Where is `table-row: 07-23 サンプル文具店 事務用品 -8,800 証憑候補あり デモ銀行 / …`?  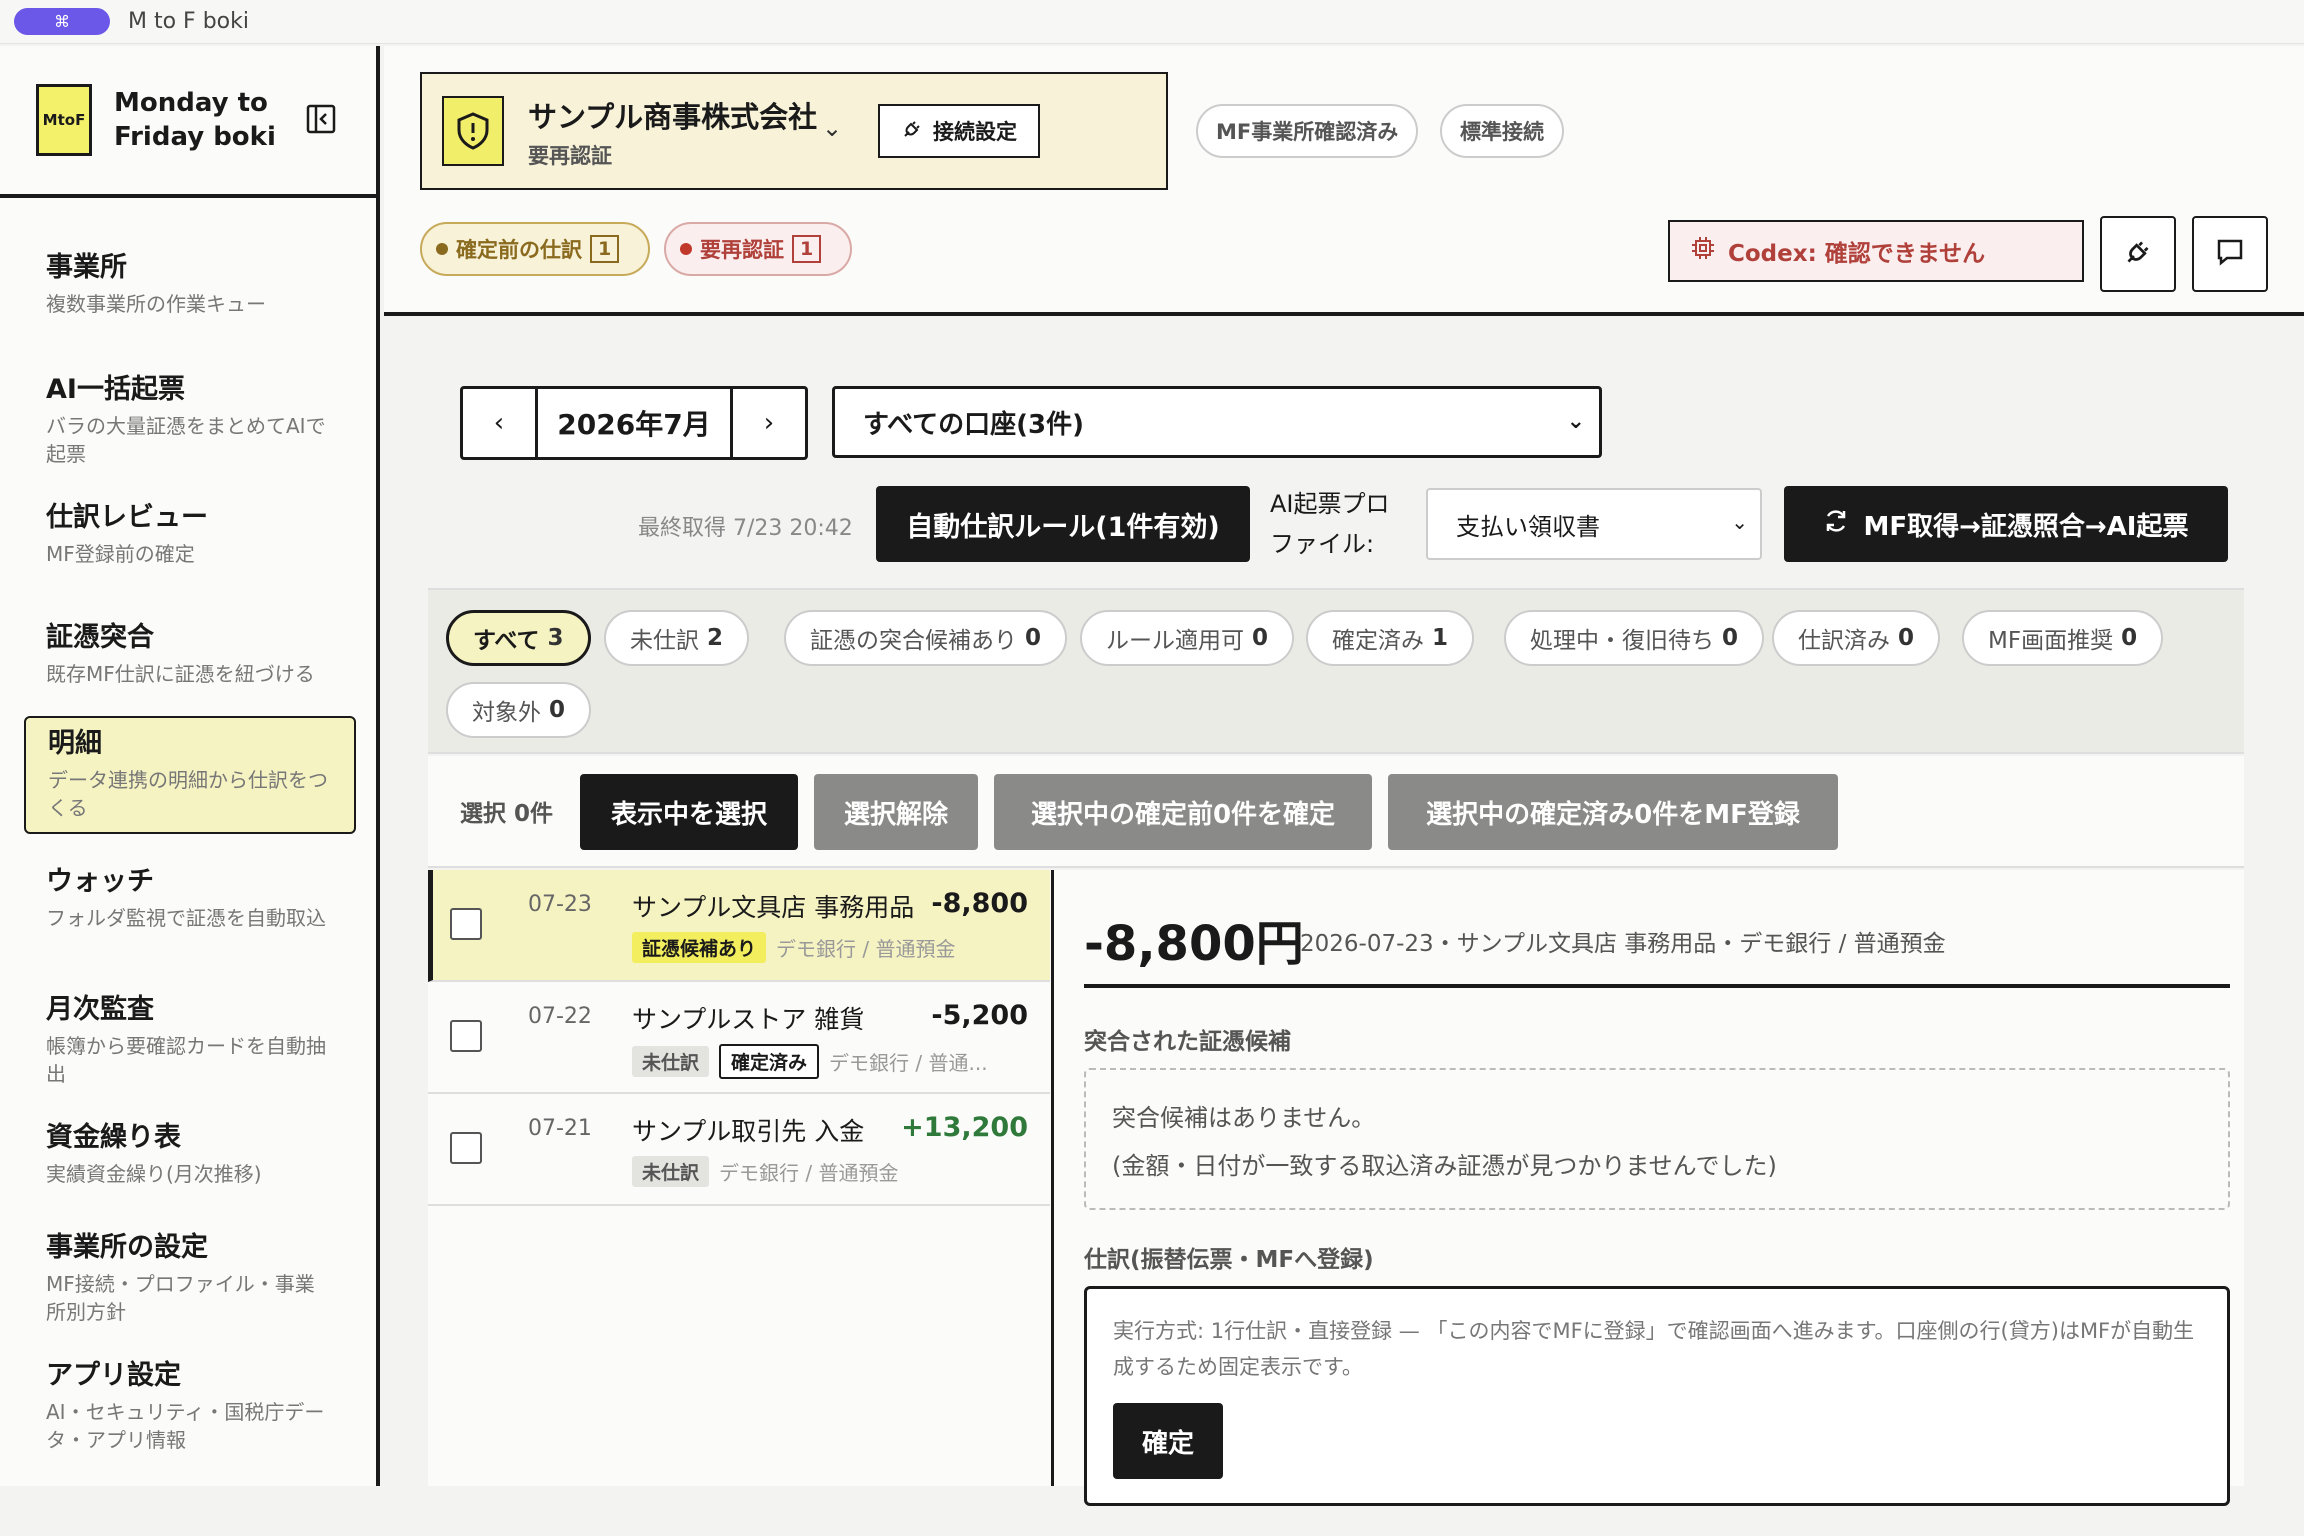 table-row: 07-23 サンプル文具店 事務用品 -8,800 証憑候補あり デモ銀行 / … is located at coordinates (739, 926).